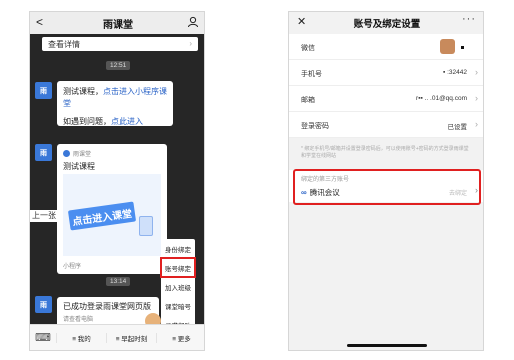 This screenshot has width=514, height=360. What do you see at coordinates (43, 337) in the screenshot?
I see `keyboard-toggle-icon: ⌨` at bounding box center [43, 337].